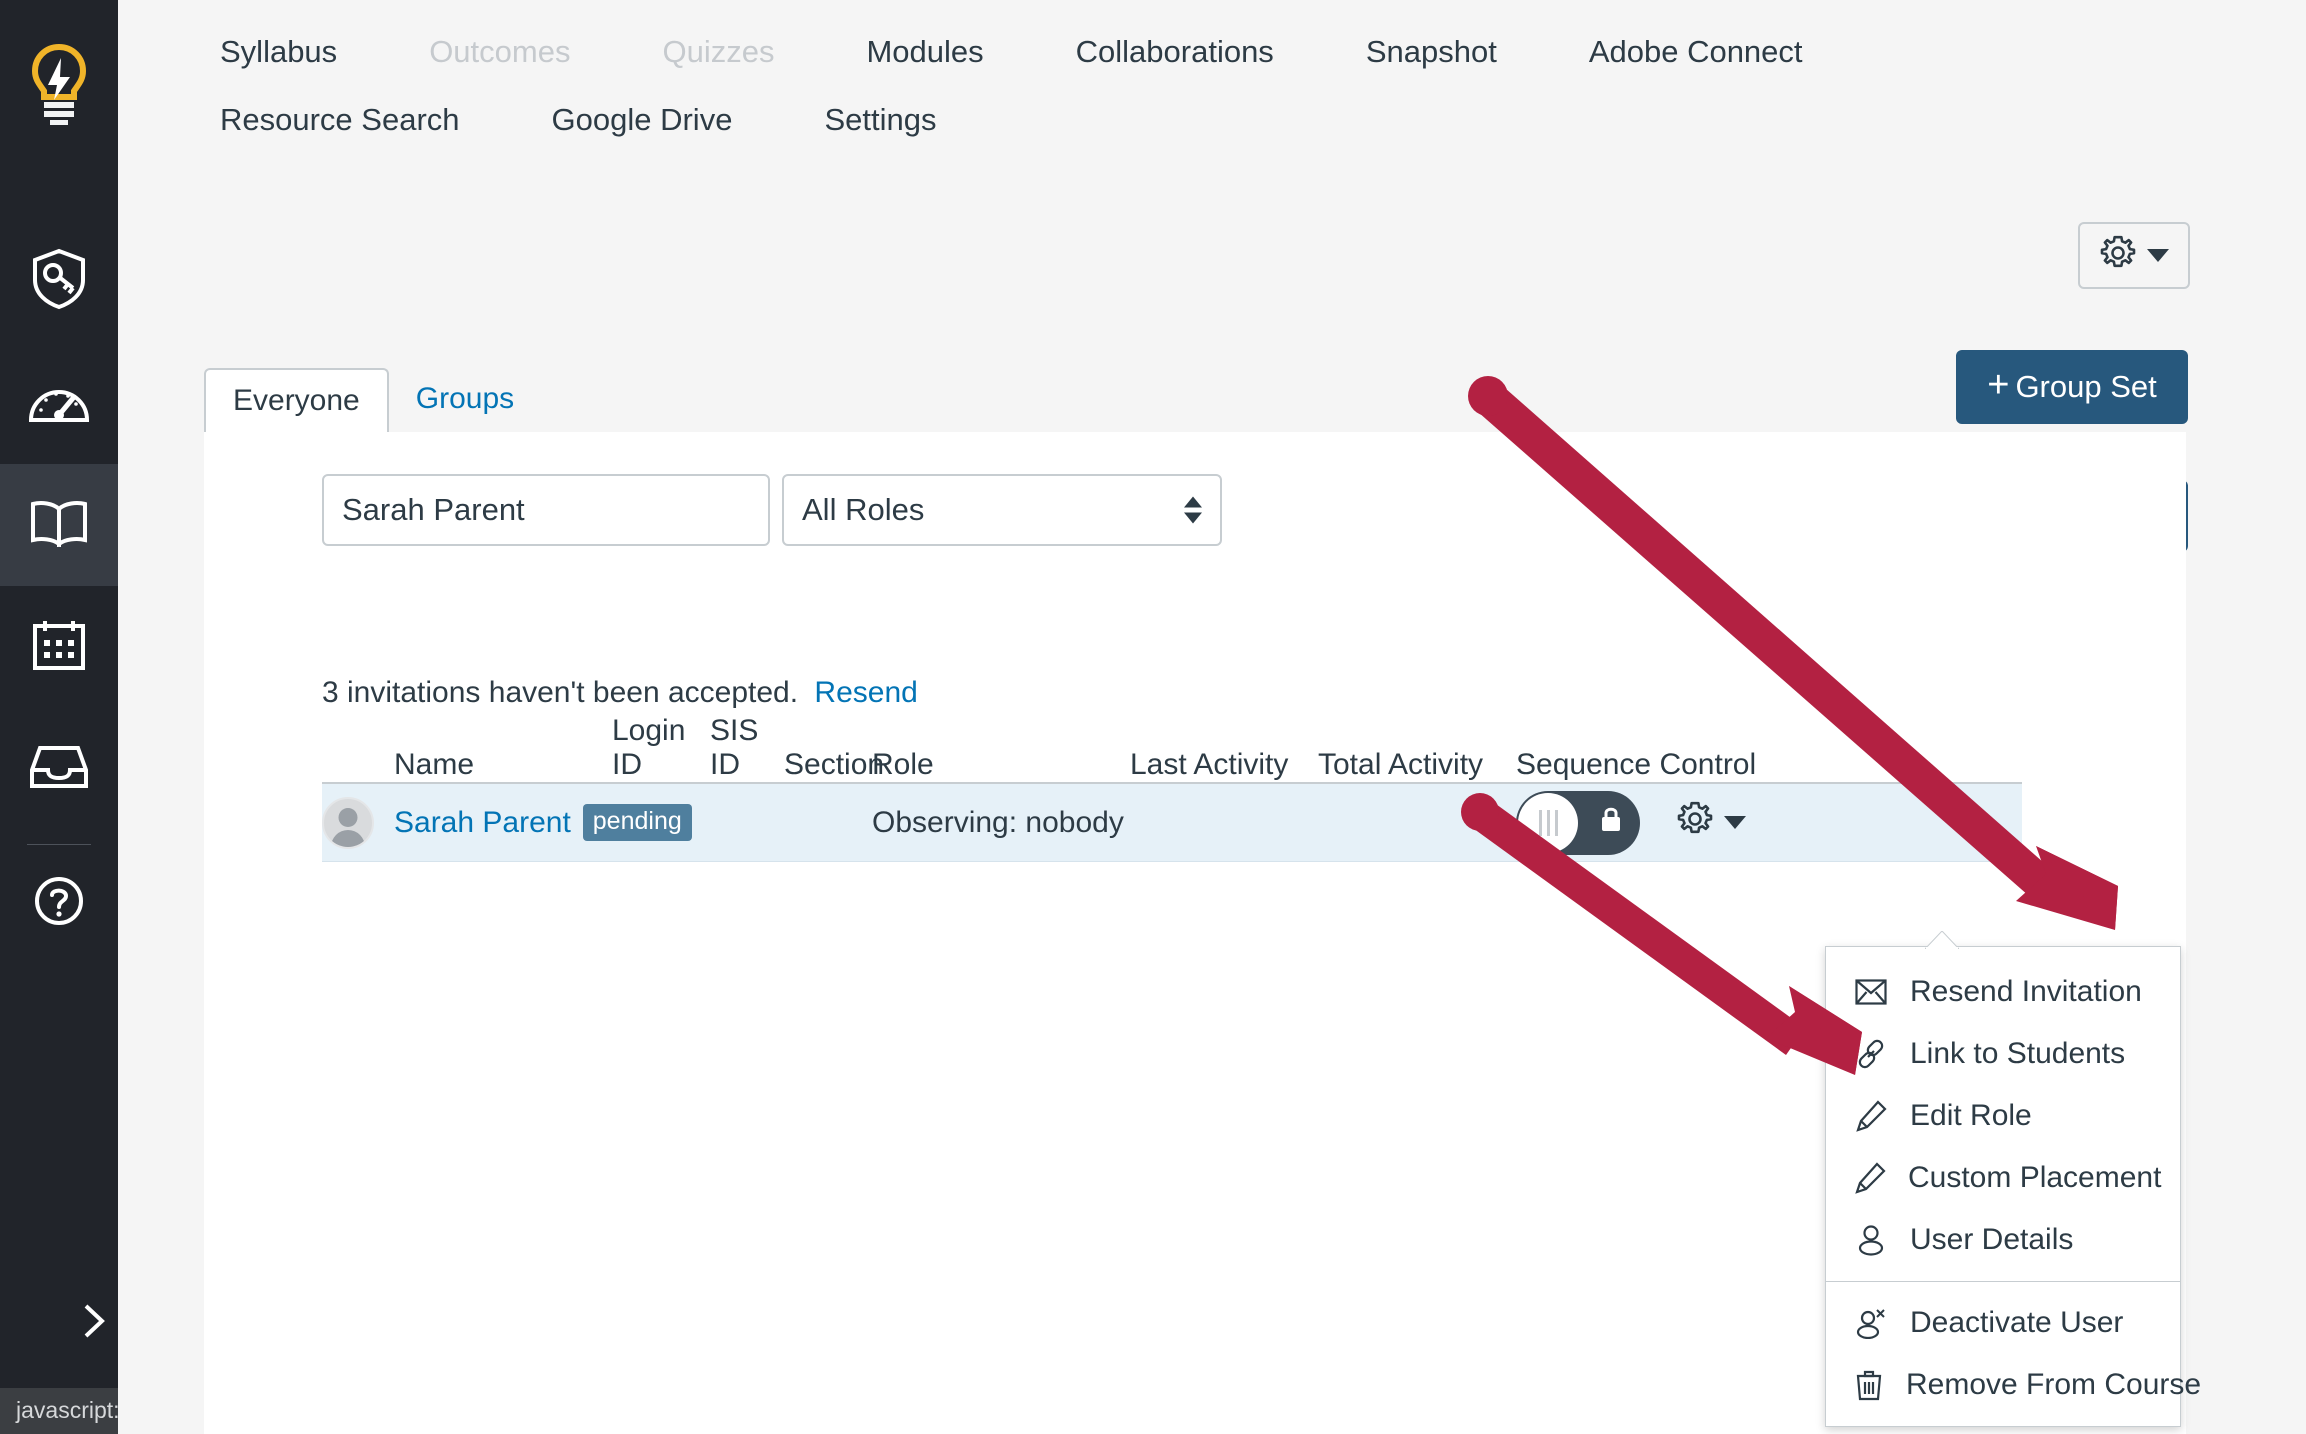  I want to click on select-stepper-arrows, so click(1193, 510).